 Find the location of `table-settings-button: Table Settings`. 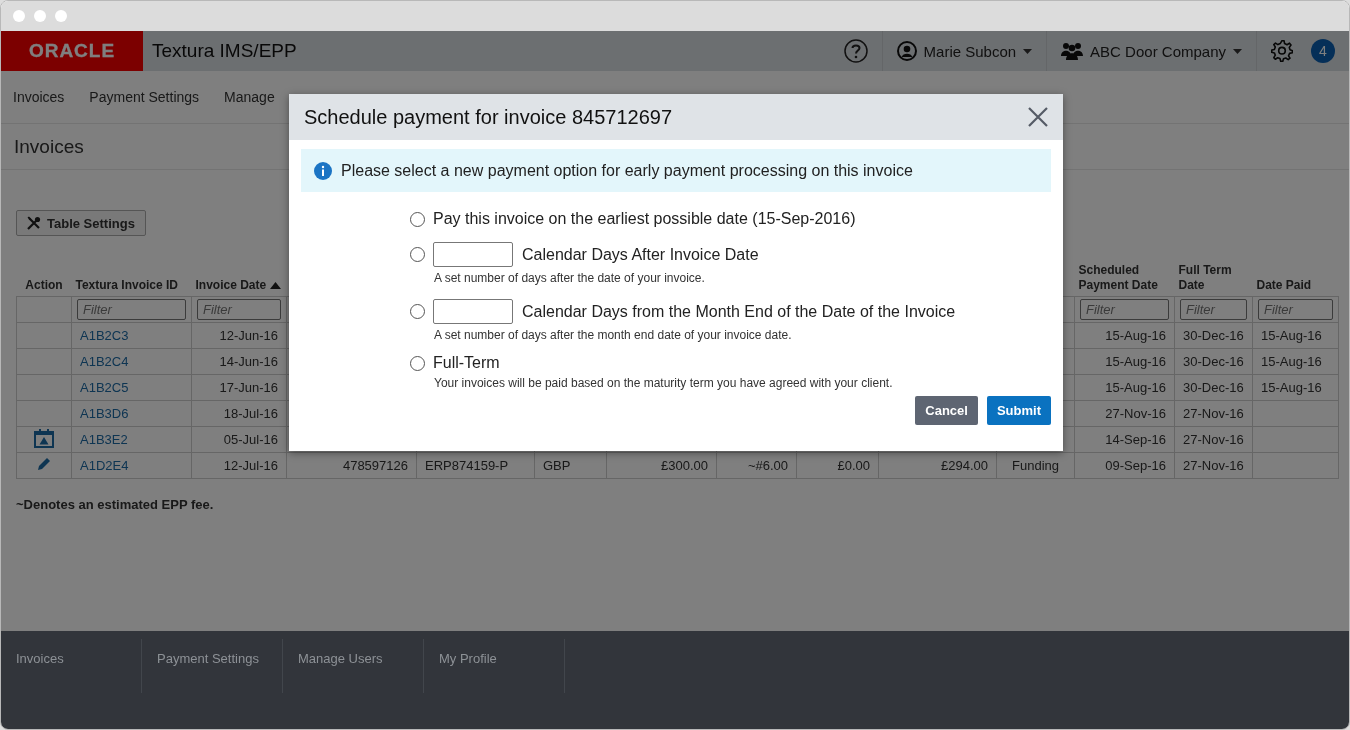

table-settings-button: Table Settings is located at coordinates (81, 223).